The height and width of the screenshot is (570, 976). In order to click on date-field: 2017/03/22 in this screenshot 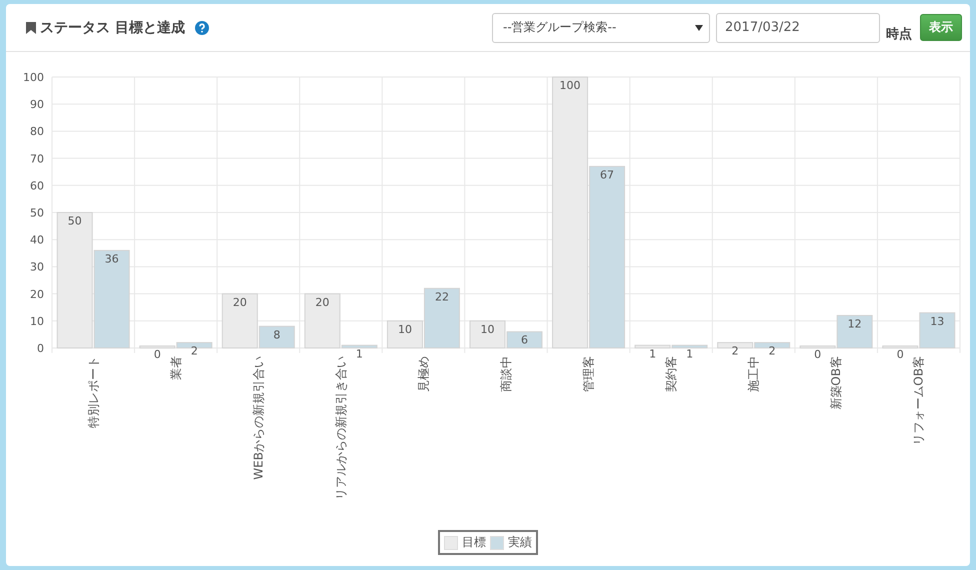, I will do `click(798, 27)`.